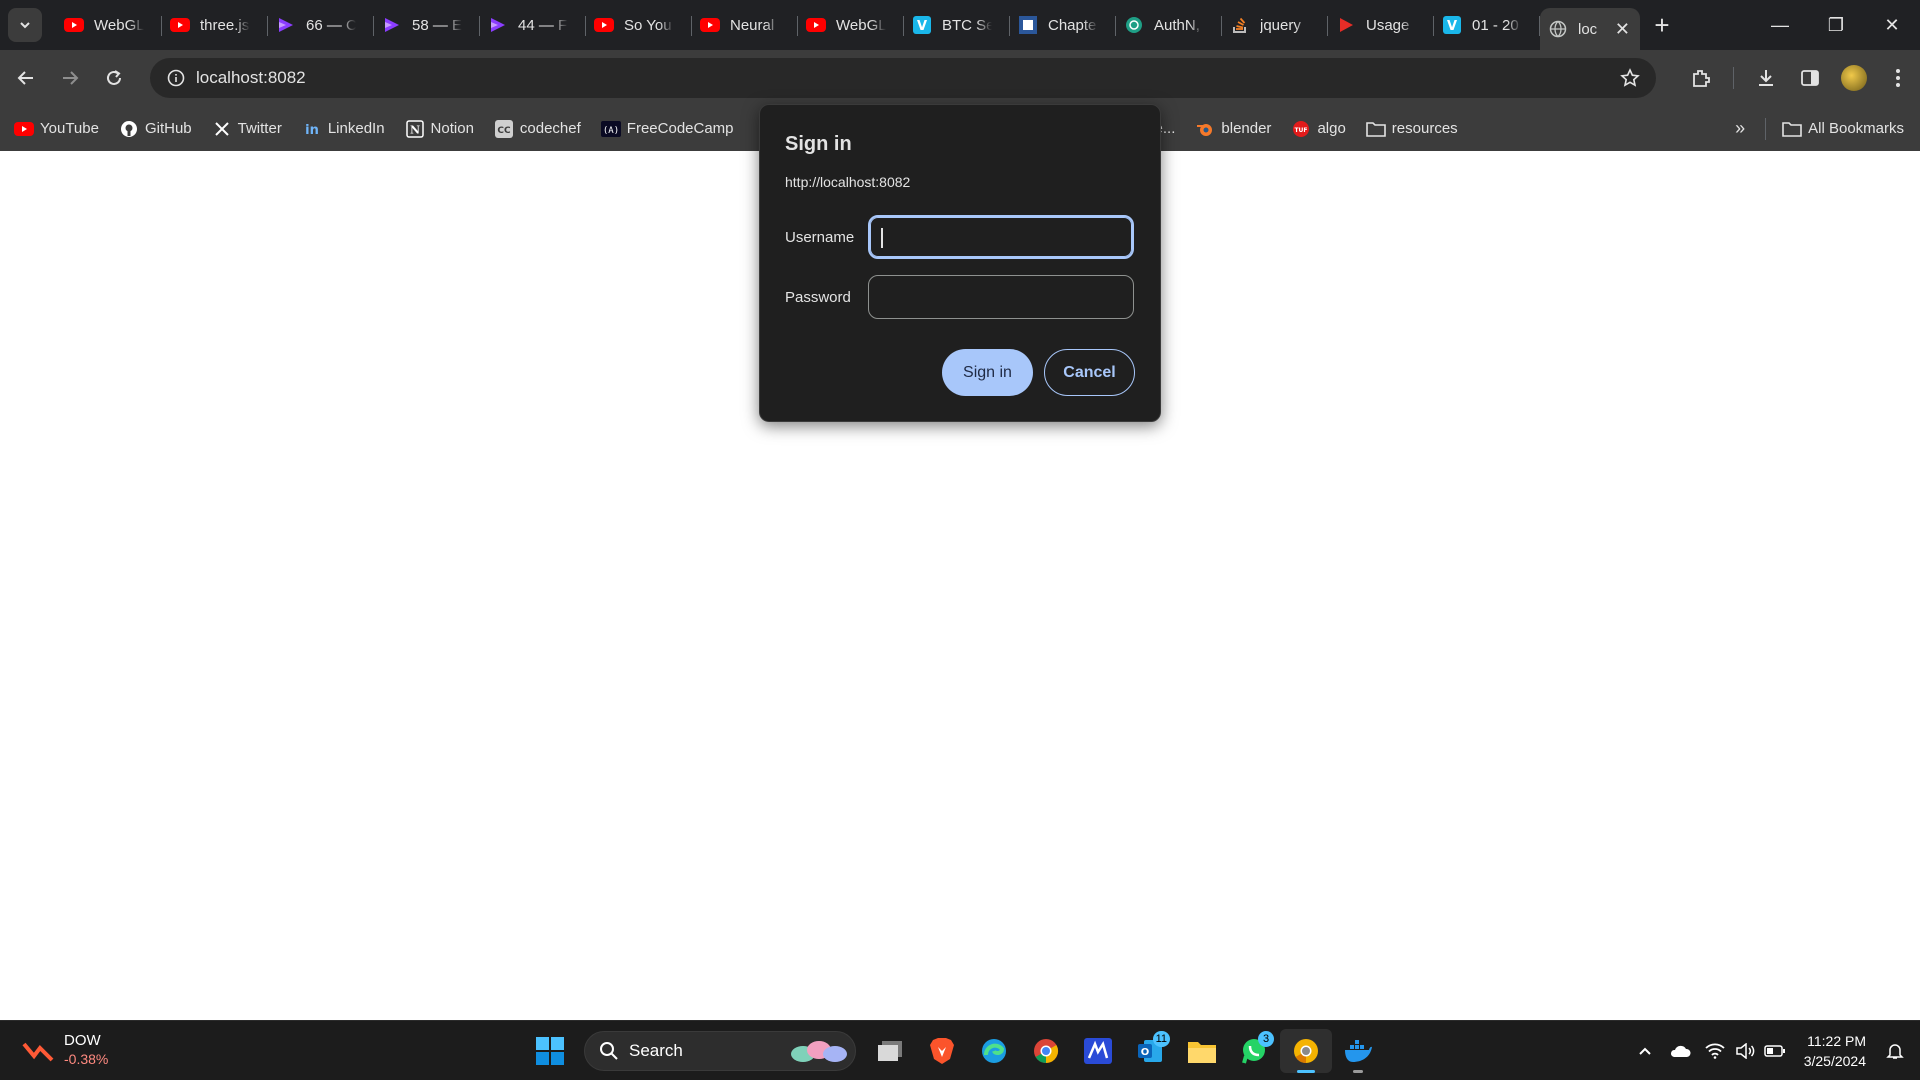 Image resolution: width=1920 pixels, height=1080 pixels. Describe the element at coordinates (1306, 1051) in the screenshot. I see `taskbar-app-chrome-canary` at that location.